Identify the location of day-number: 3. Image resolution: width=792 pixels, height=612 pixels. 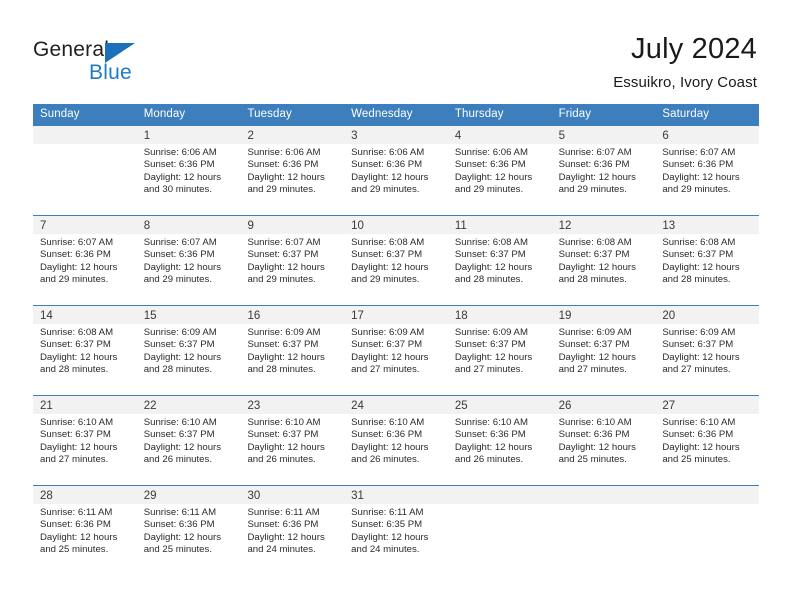
(354, 136).